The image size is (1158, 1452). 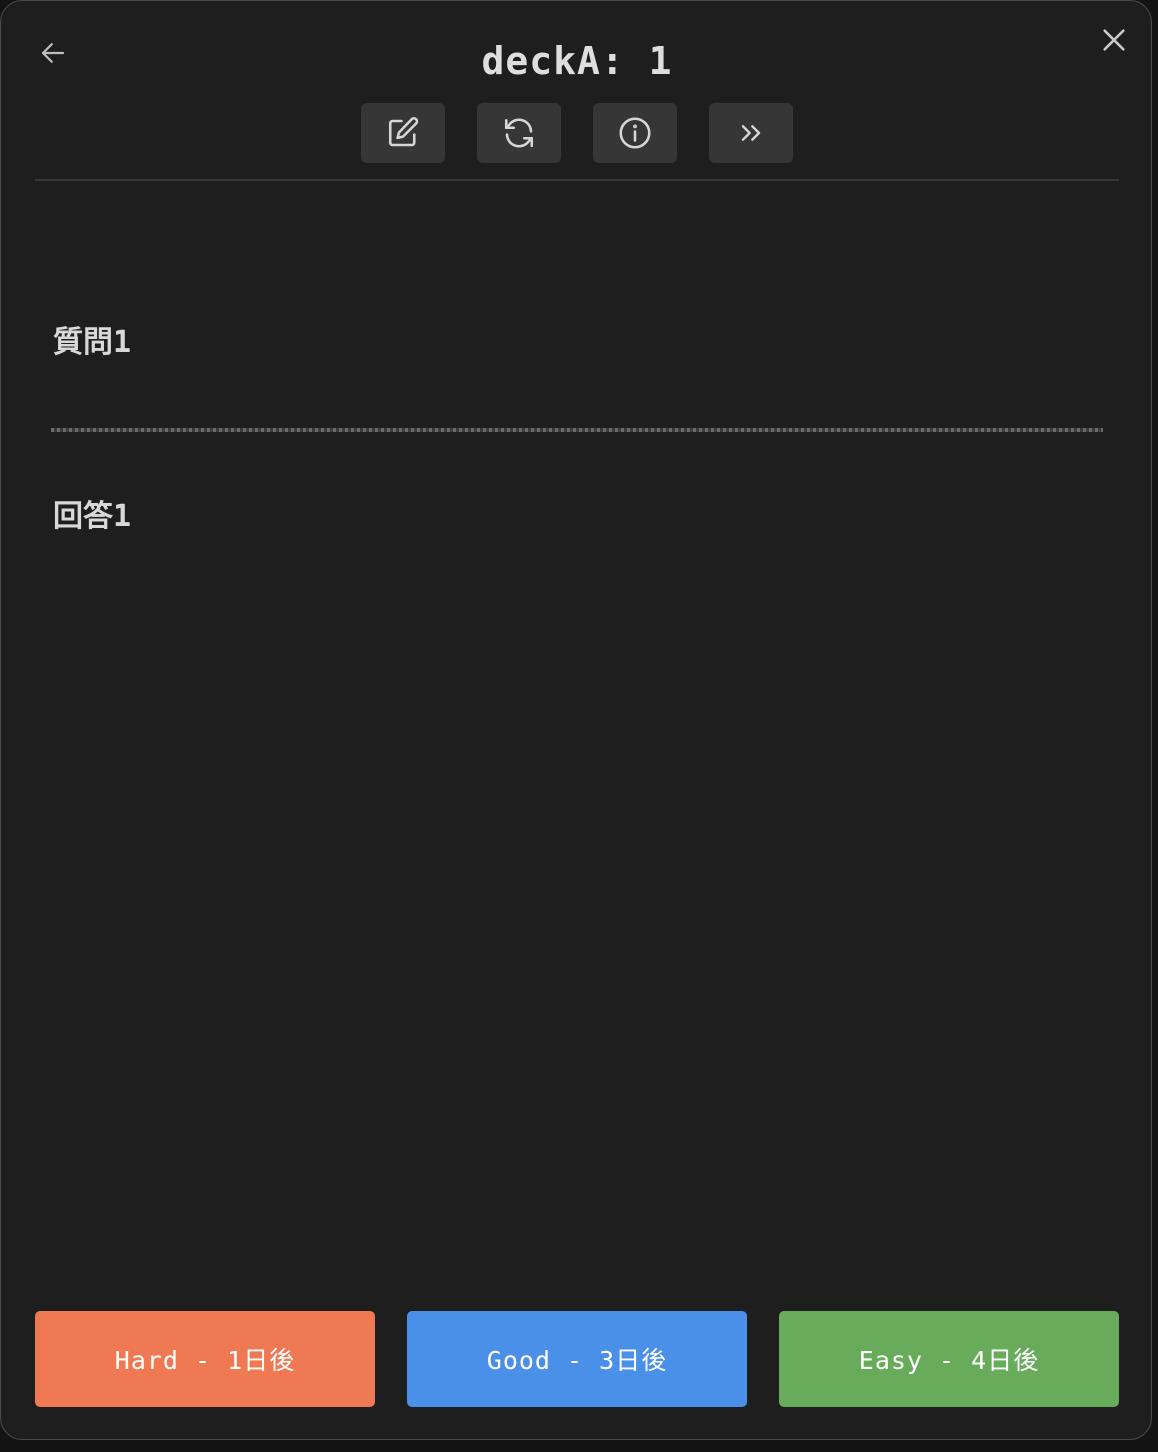 What do you see at coordinates (577, 61) in the screenshot?
I see `deck-title: deckA: 1` at bounding box center [577, 61].